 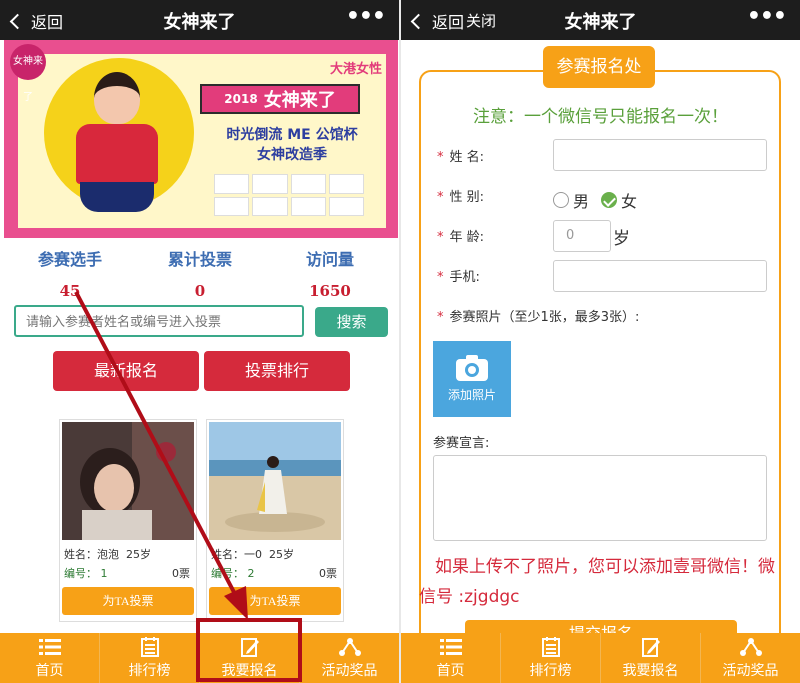 What do you see at coordinates (461, 157) in the screenshot?
I see `name-label: * 姓 名:` at bounding box center [461, 157].